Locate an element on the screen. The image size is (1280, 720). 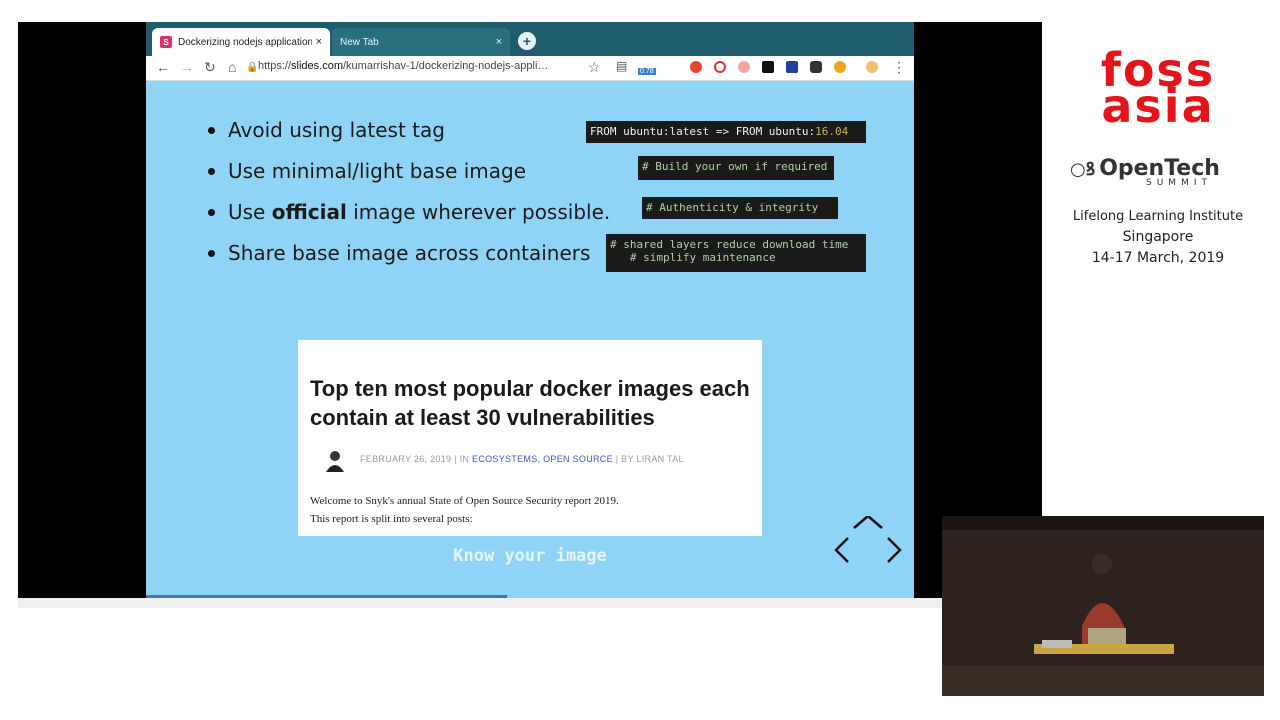
new-tab-button: + is located at coordinates (527, 41).